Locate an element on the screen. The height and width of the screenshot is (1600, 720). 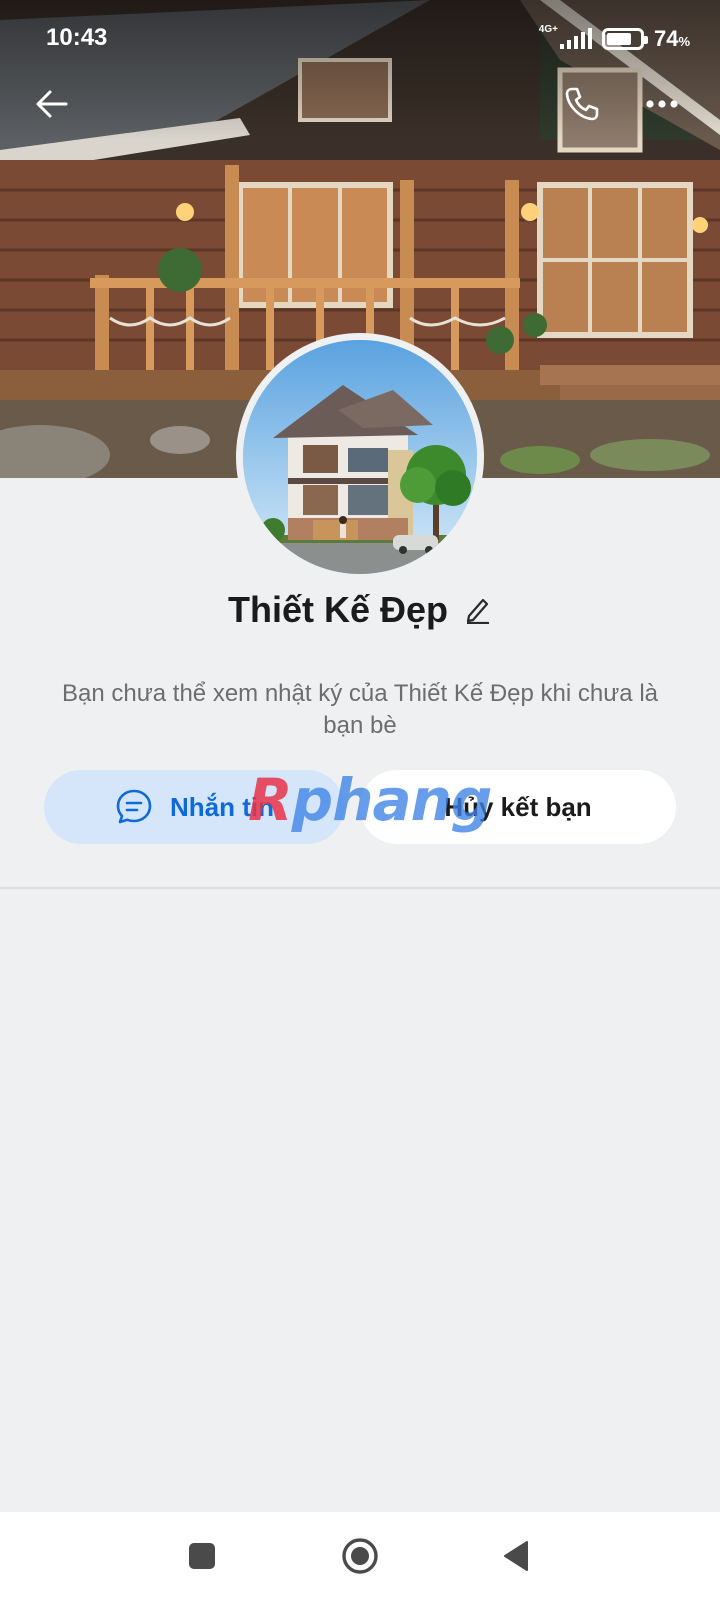
square-icon is located at coordinates (202, 1556).